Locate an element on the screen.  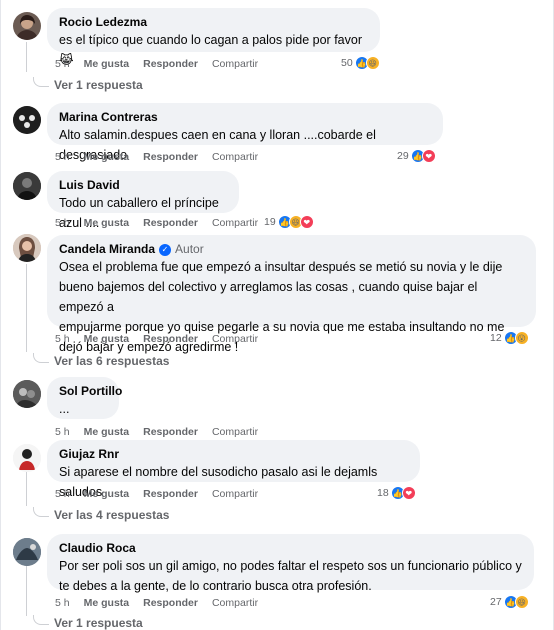
reaction-summary: 50 👍 😆 is located at coordinates (360, 63).